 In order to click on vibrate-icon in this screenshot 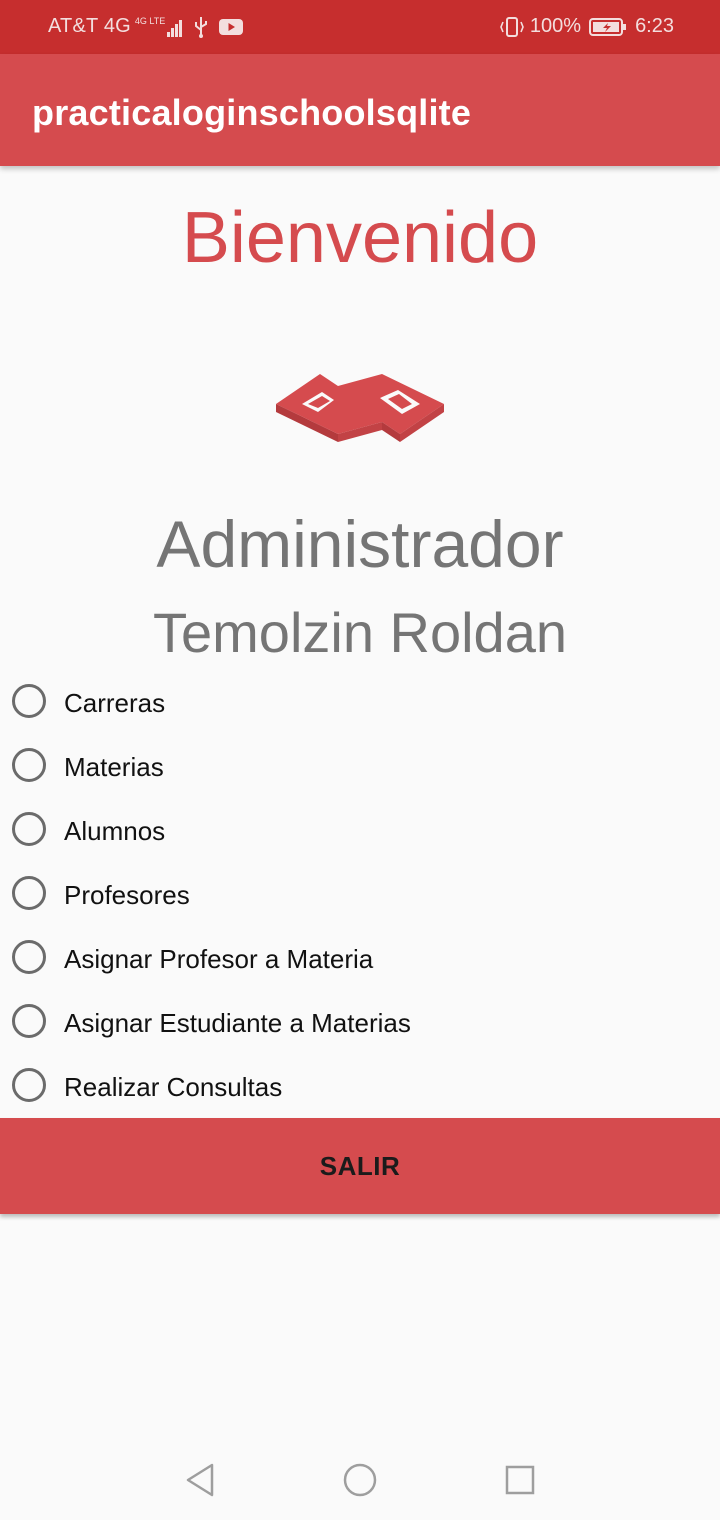, I will do `click(512, 27)`.